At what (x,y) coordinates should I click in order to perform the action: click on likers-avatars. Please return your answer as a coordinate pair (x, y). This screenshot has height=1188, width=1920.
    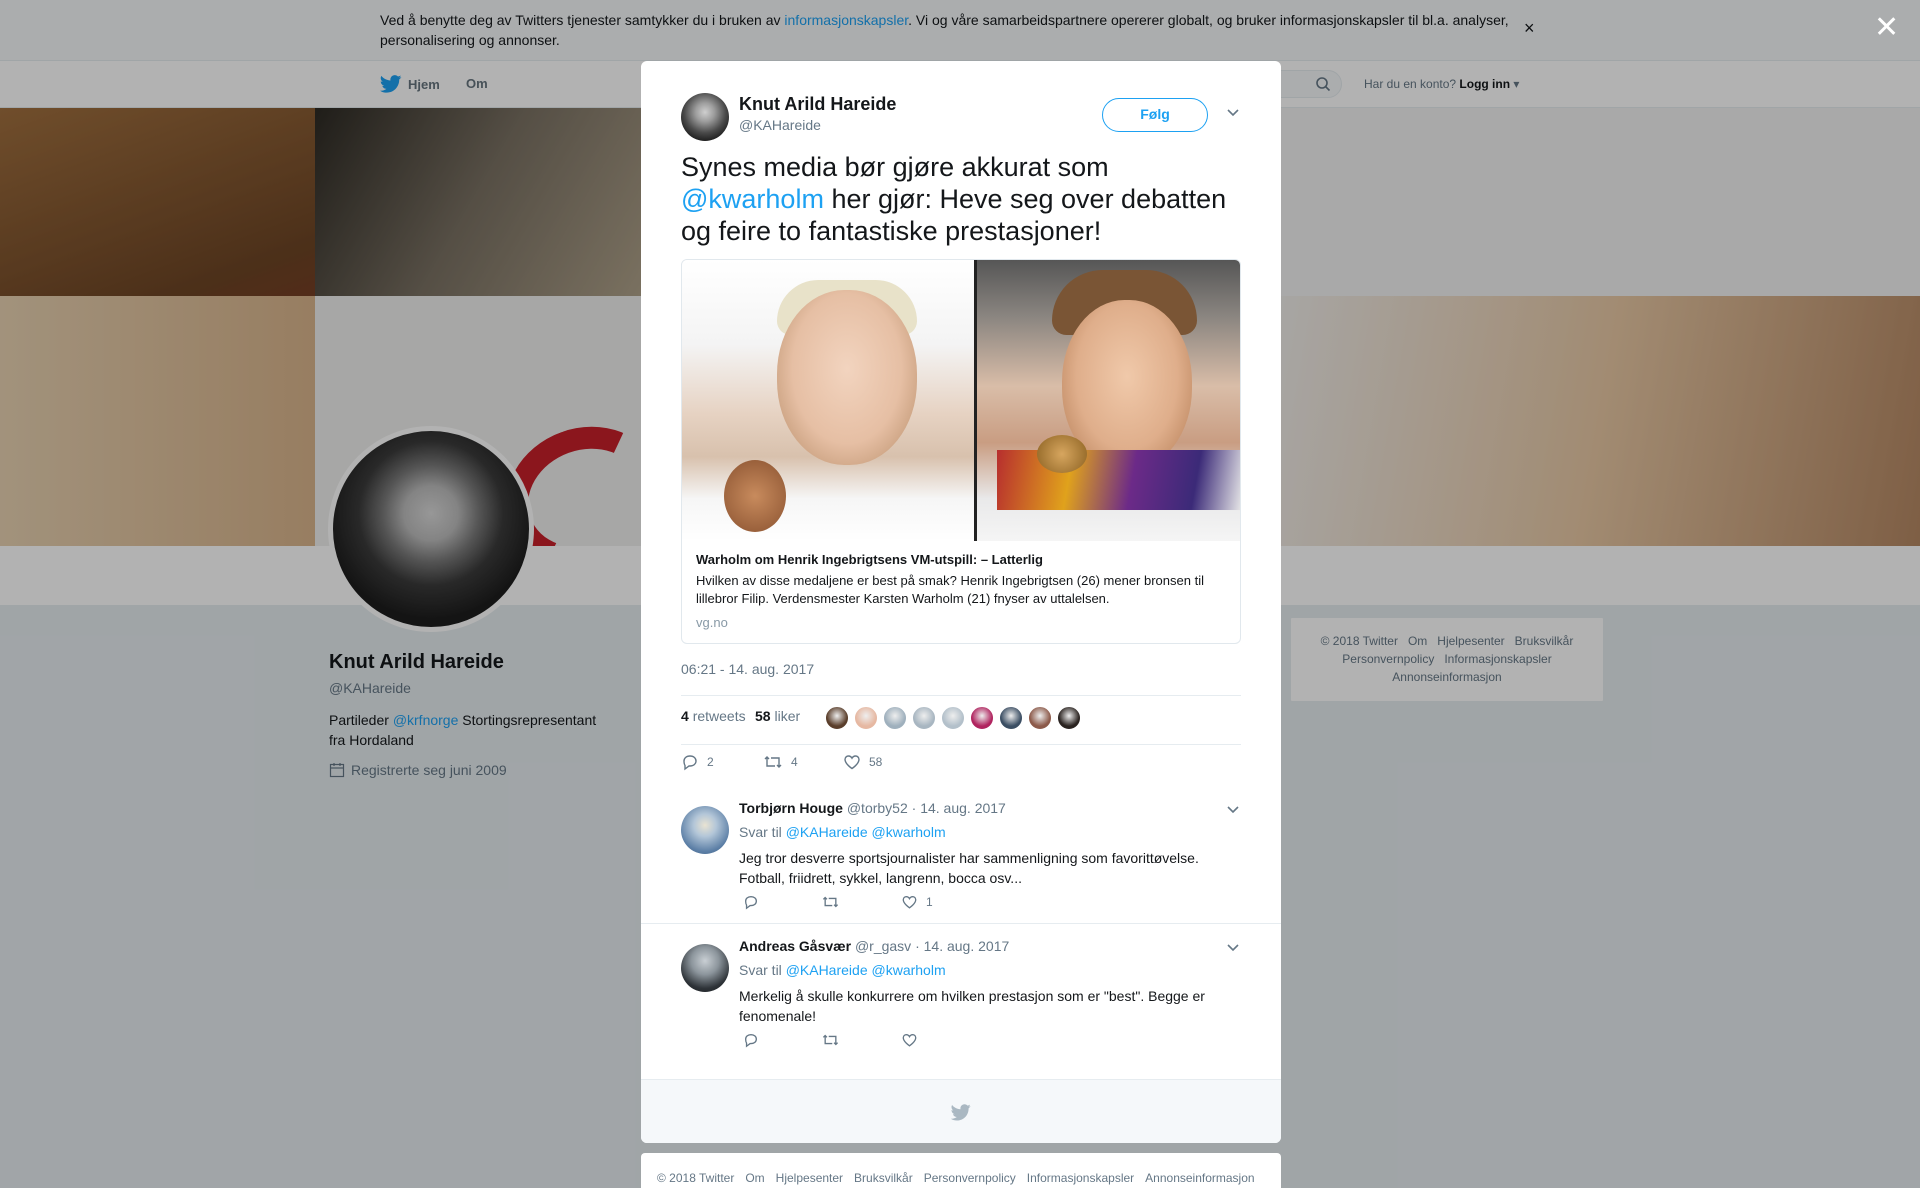
    Looking at the image, I should click on (953, 718).